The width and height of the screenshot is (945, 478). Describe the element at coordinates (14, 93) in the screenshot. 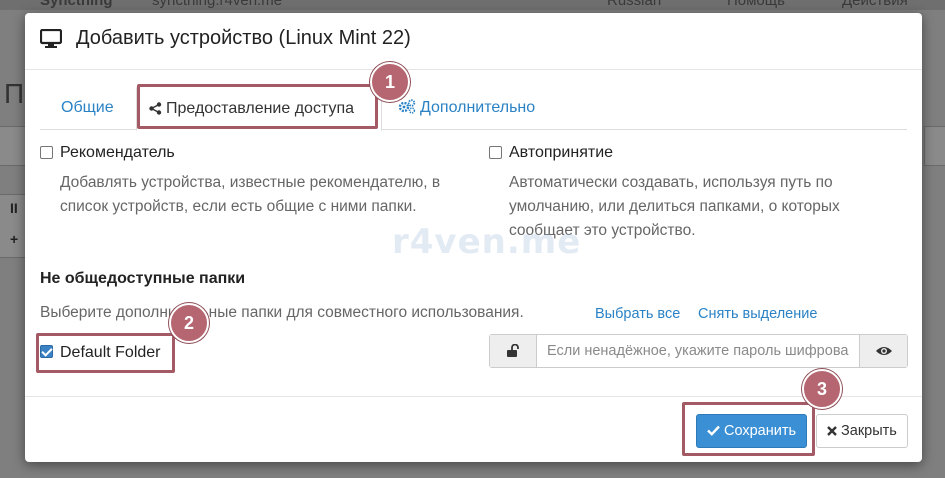

I see `background-page-title: П` at that location.